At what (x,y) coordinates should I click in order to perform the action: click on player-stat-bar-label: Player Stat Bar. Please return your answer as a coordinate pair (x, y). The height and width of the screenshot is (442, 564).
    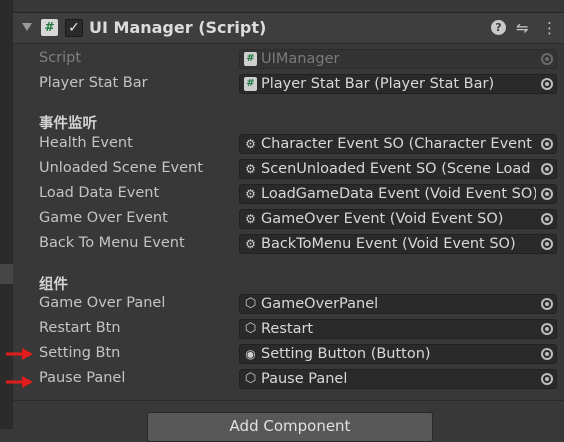
    Looking at the image, I should click on (93, 83).